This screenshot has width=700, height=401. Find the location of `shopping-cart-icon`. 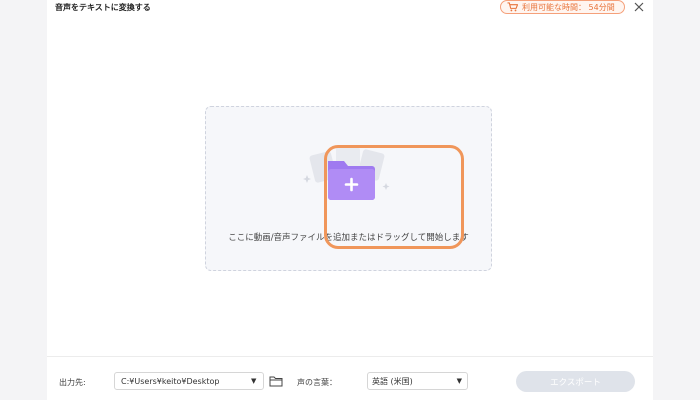

shopping-cart-icon is located at coordinates (512, 7).